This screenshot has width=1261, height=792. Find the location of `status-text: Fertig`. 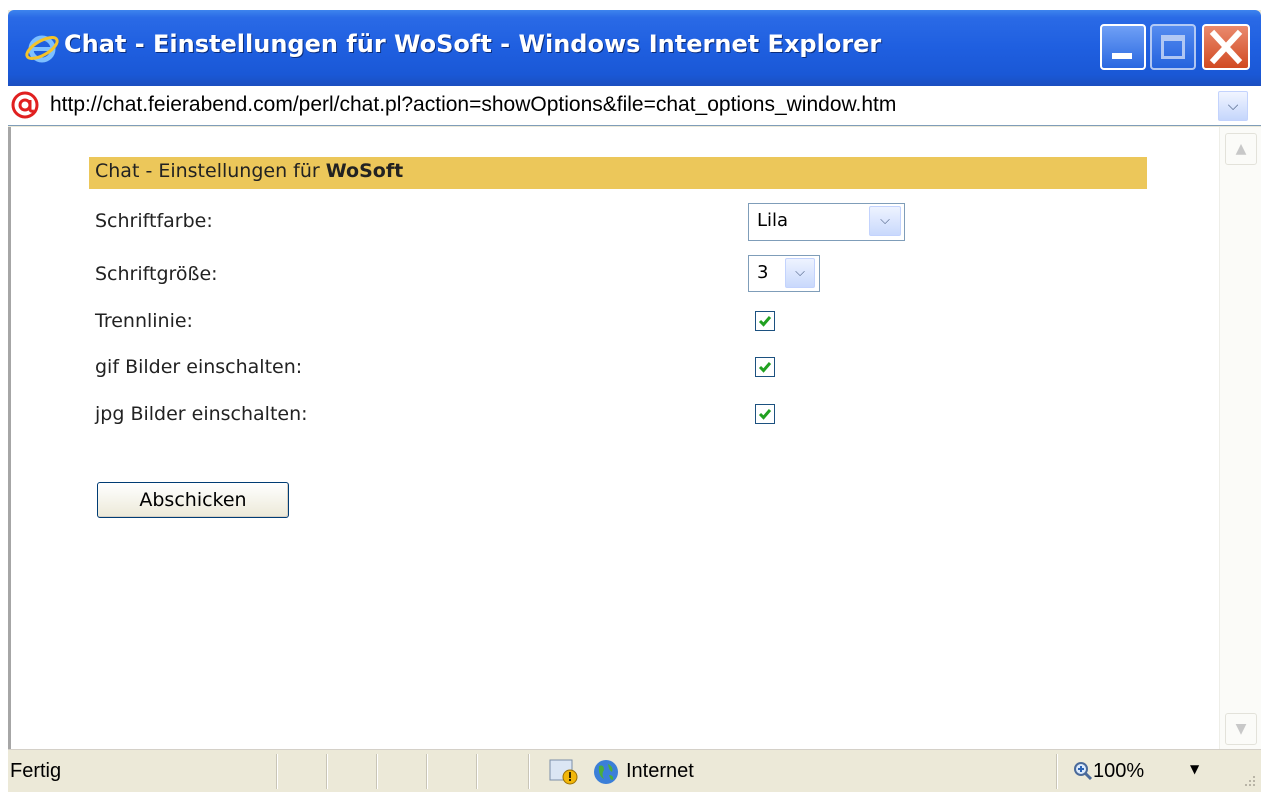

status-text: Fertig is located at coordinates (36, 771).